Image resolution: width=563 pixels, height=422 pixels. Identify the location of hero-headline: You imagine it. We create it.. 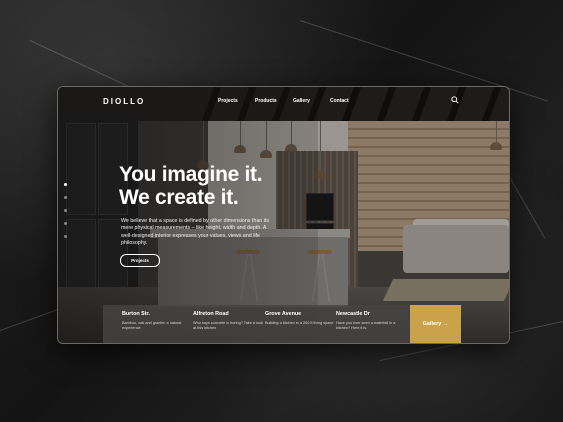
(191, 186).